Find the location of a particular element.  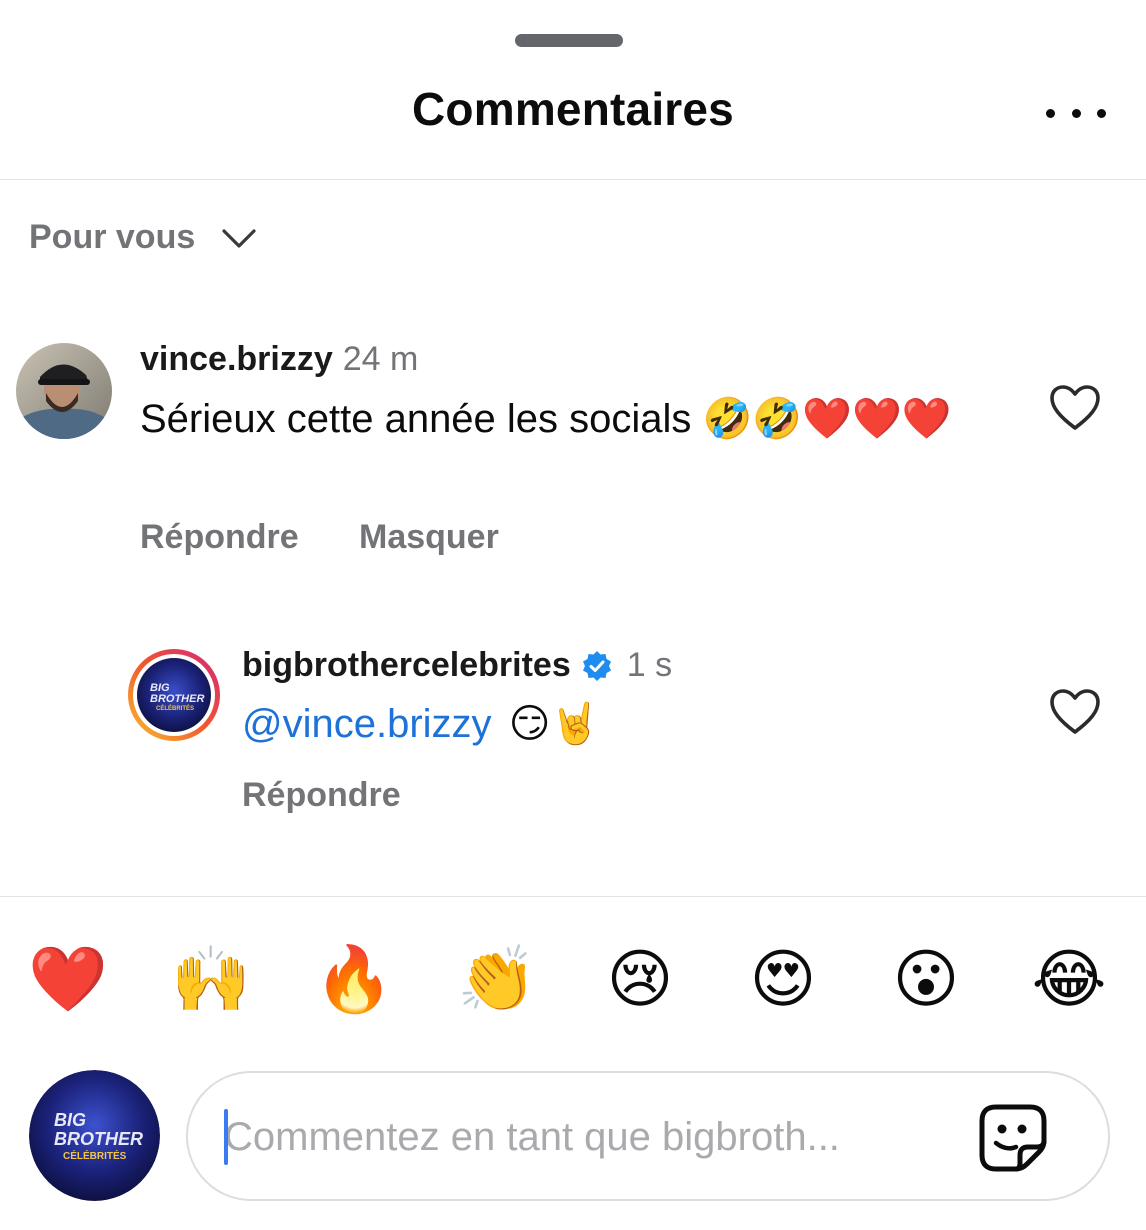

reactions-divider is located at coordinates (573, 896).